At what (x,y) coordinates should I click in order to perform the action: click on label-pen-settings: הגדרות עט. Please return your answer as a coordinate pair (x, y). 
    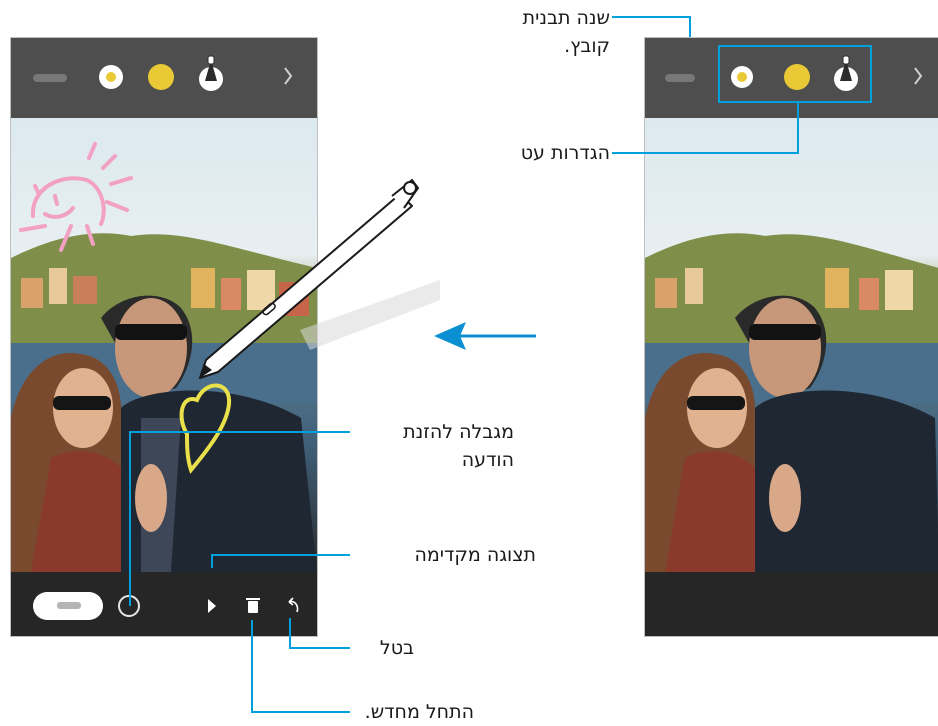
    Looking at the image, I should click on (565, 153).